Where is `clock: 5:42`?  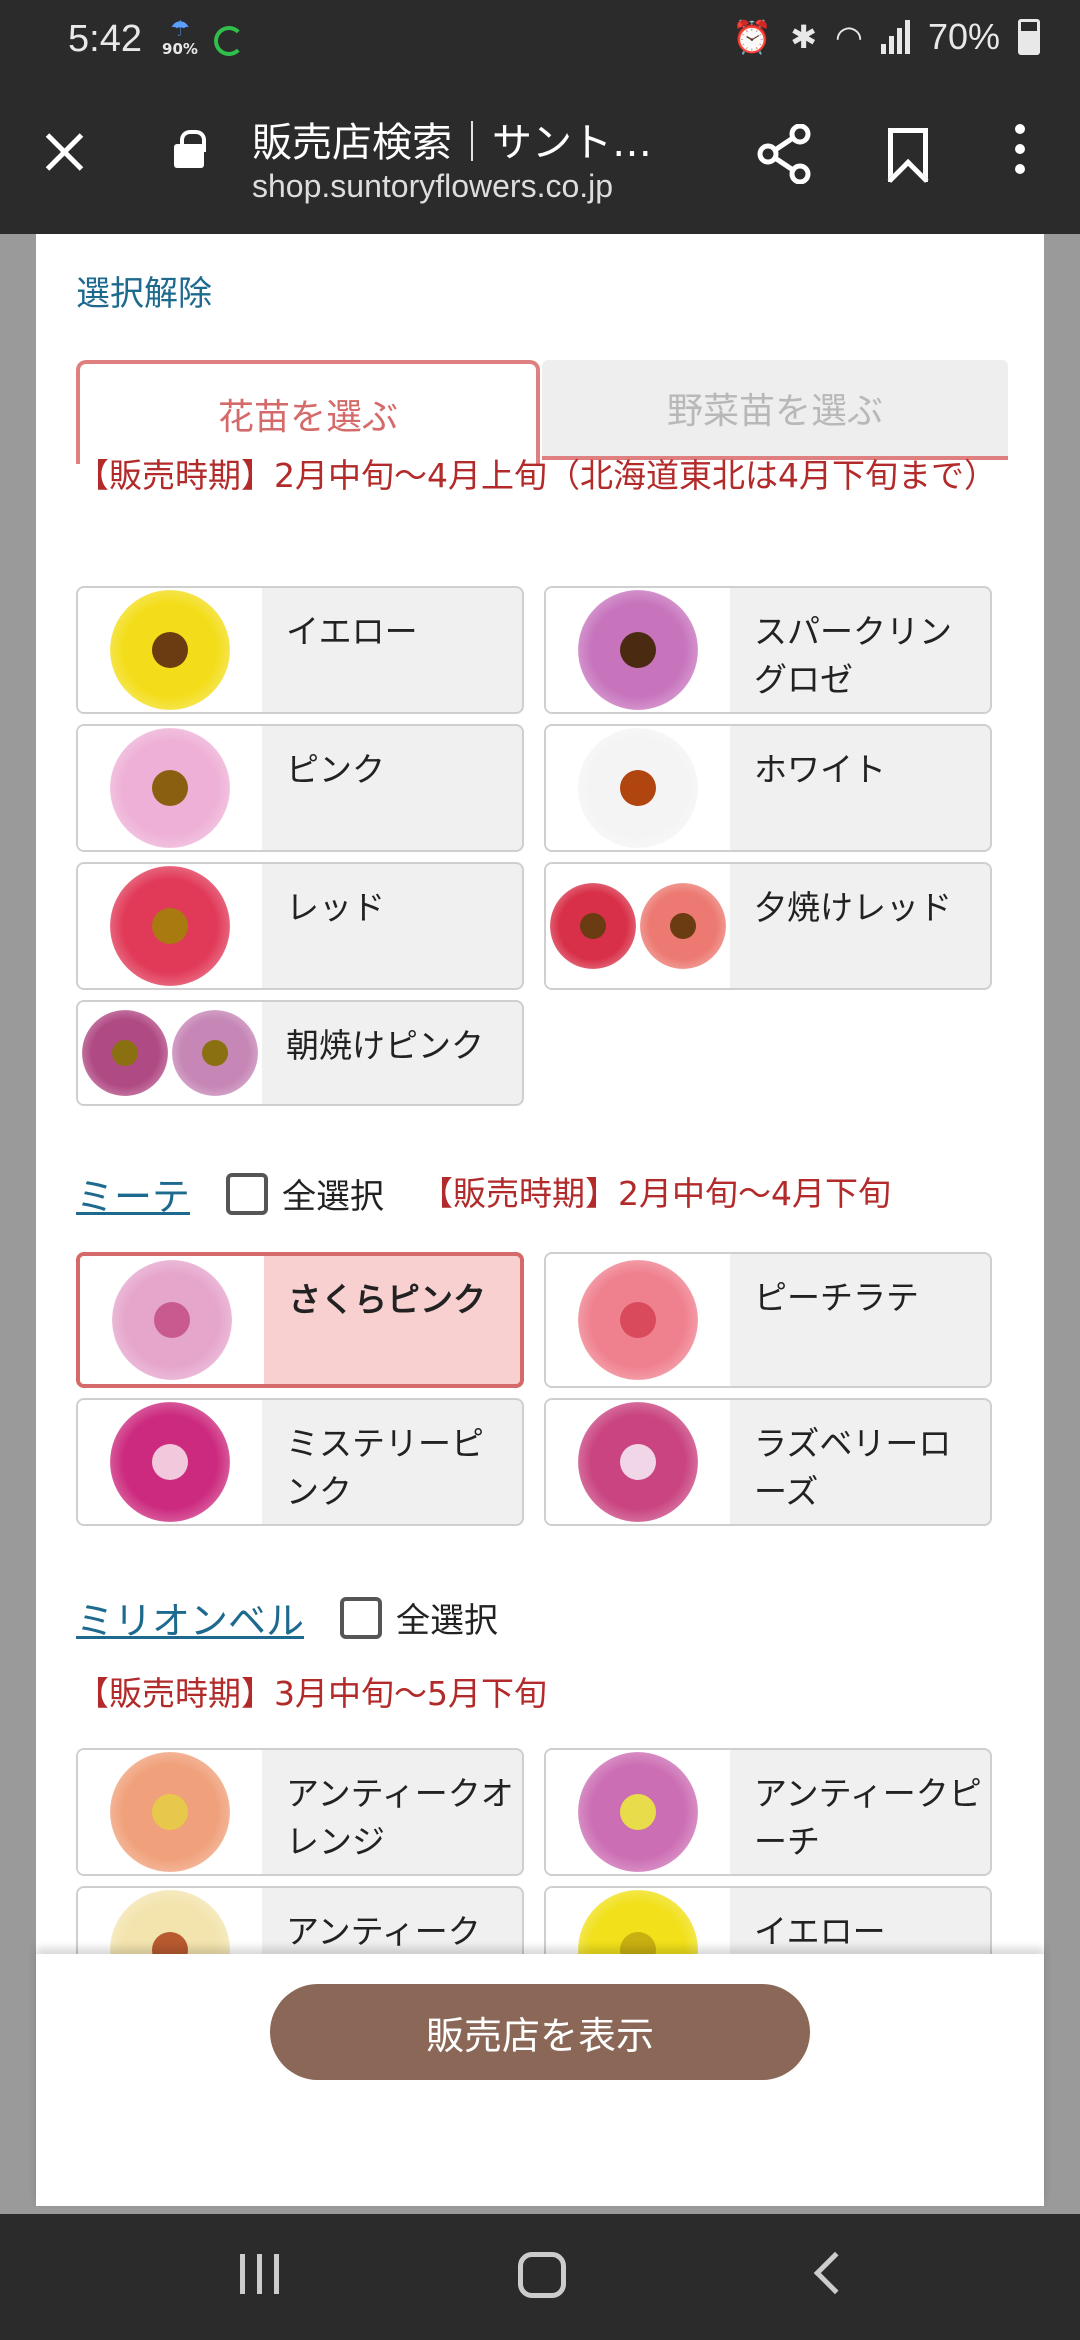 clock: 5:42 is located at coordinates (105, 39).